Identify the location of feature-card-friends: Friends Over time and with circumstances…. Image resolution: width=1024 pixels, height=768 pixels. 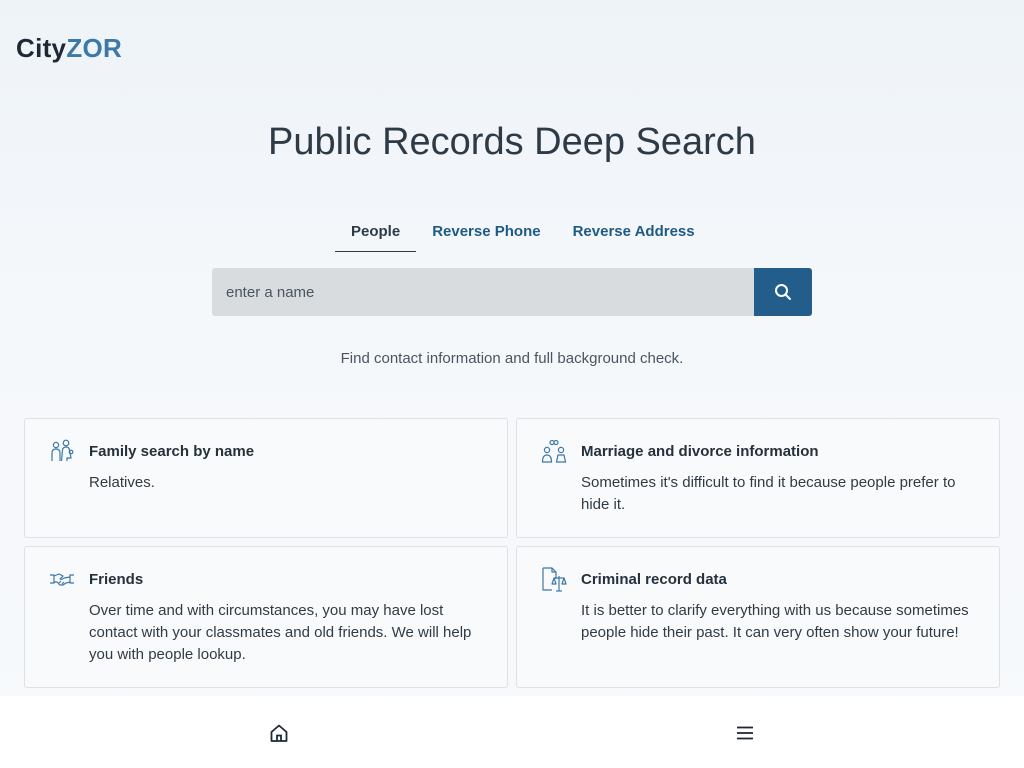
(266, 617).